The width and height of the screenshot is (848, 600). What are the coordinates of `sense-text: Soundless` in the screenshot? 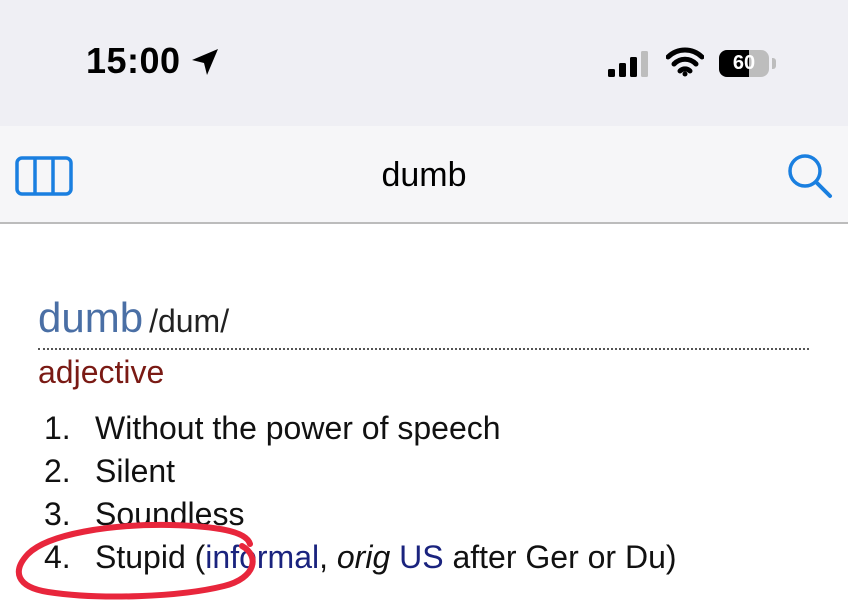 It's located at (170, 514).